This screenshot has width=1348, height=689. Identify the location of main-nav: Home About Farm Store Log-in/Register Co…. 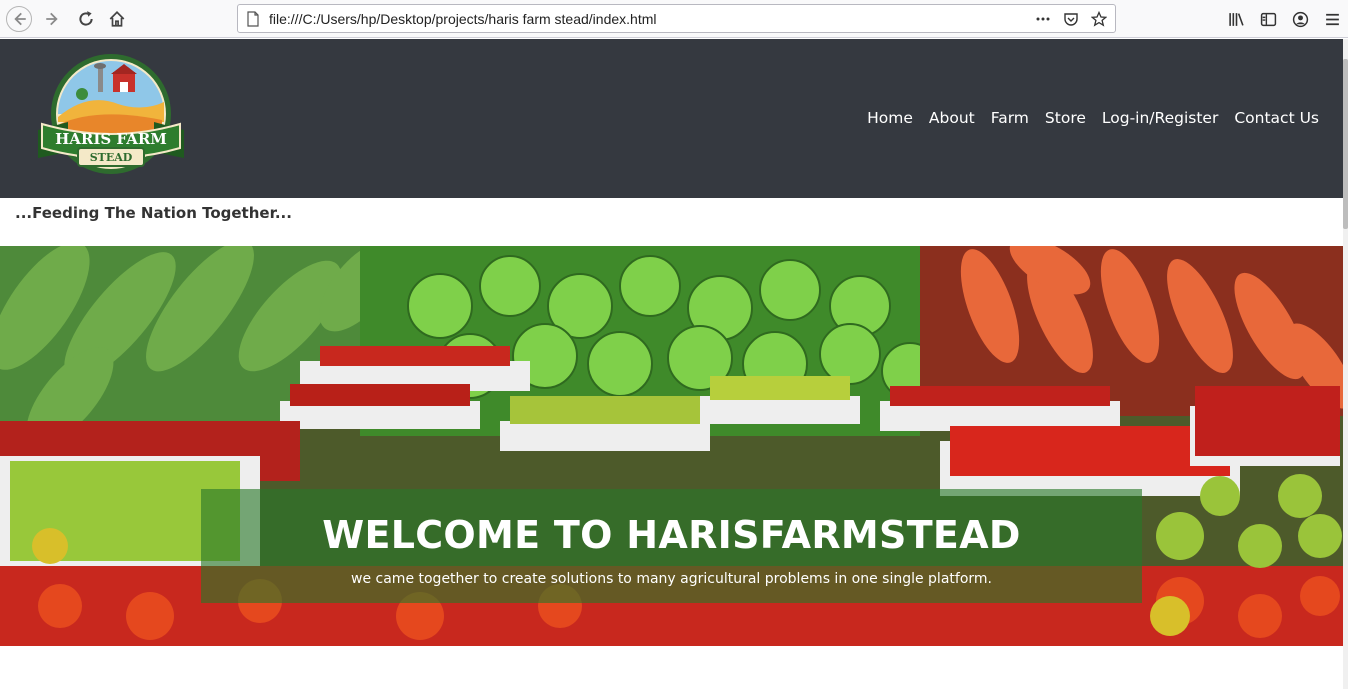
(1093, 118).